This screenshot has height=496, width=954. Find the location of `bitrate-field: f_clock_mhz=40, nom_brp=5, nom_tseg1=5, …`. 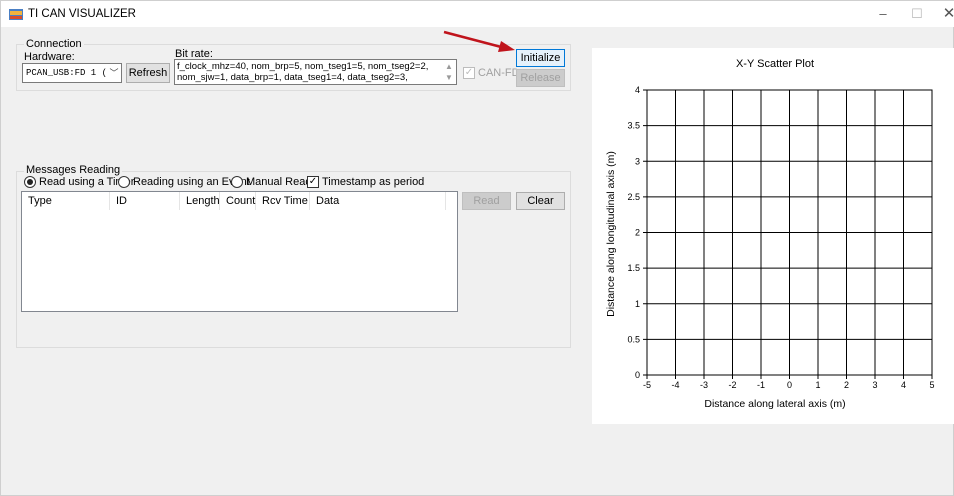

bitrate-field: f_clock_mhz=40, nom_brp=5, nom_tseg1=5, … is located at coordinates (315, 72).